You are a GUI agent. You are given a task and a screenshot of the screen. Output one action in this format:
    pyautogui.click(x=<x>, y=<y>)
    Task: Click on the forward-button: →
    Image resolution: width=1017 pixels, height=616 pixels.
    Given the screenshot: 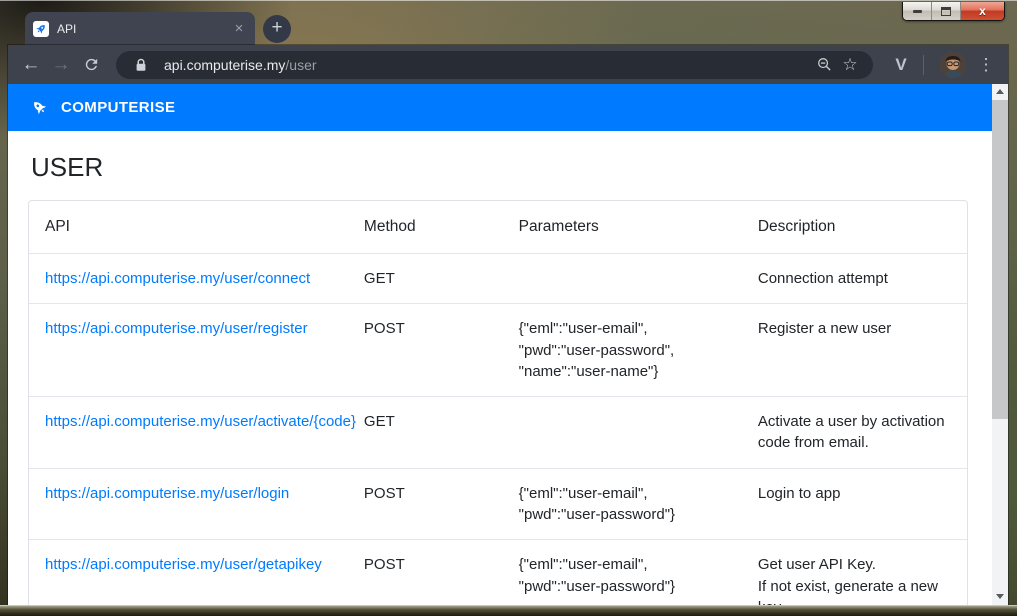 What is the action you would take?
    pyautogui.click(x=61, y=64)
    